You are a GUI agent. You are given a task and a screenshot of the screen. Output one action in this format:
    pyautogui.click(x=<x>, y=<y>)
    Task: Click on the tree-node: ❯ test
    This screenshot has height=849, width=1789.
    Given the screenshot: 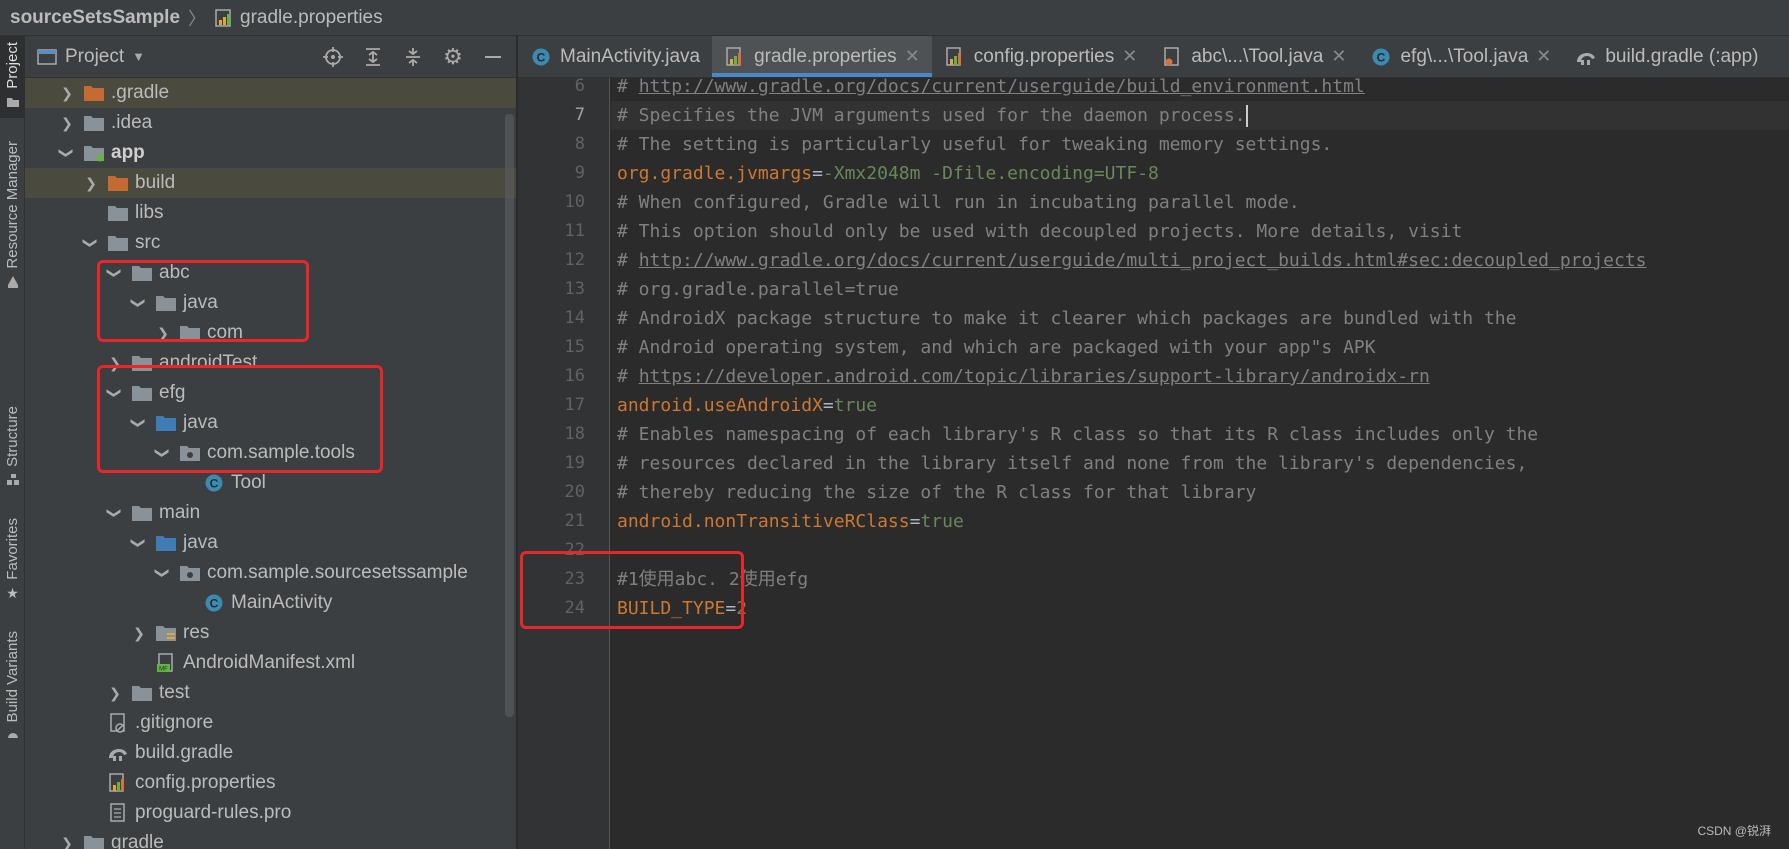 What is the action you would take?
    pyautogui.click(x=270, y=693)
    